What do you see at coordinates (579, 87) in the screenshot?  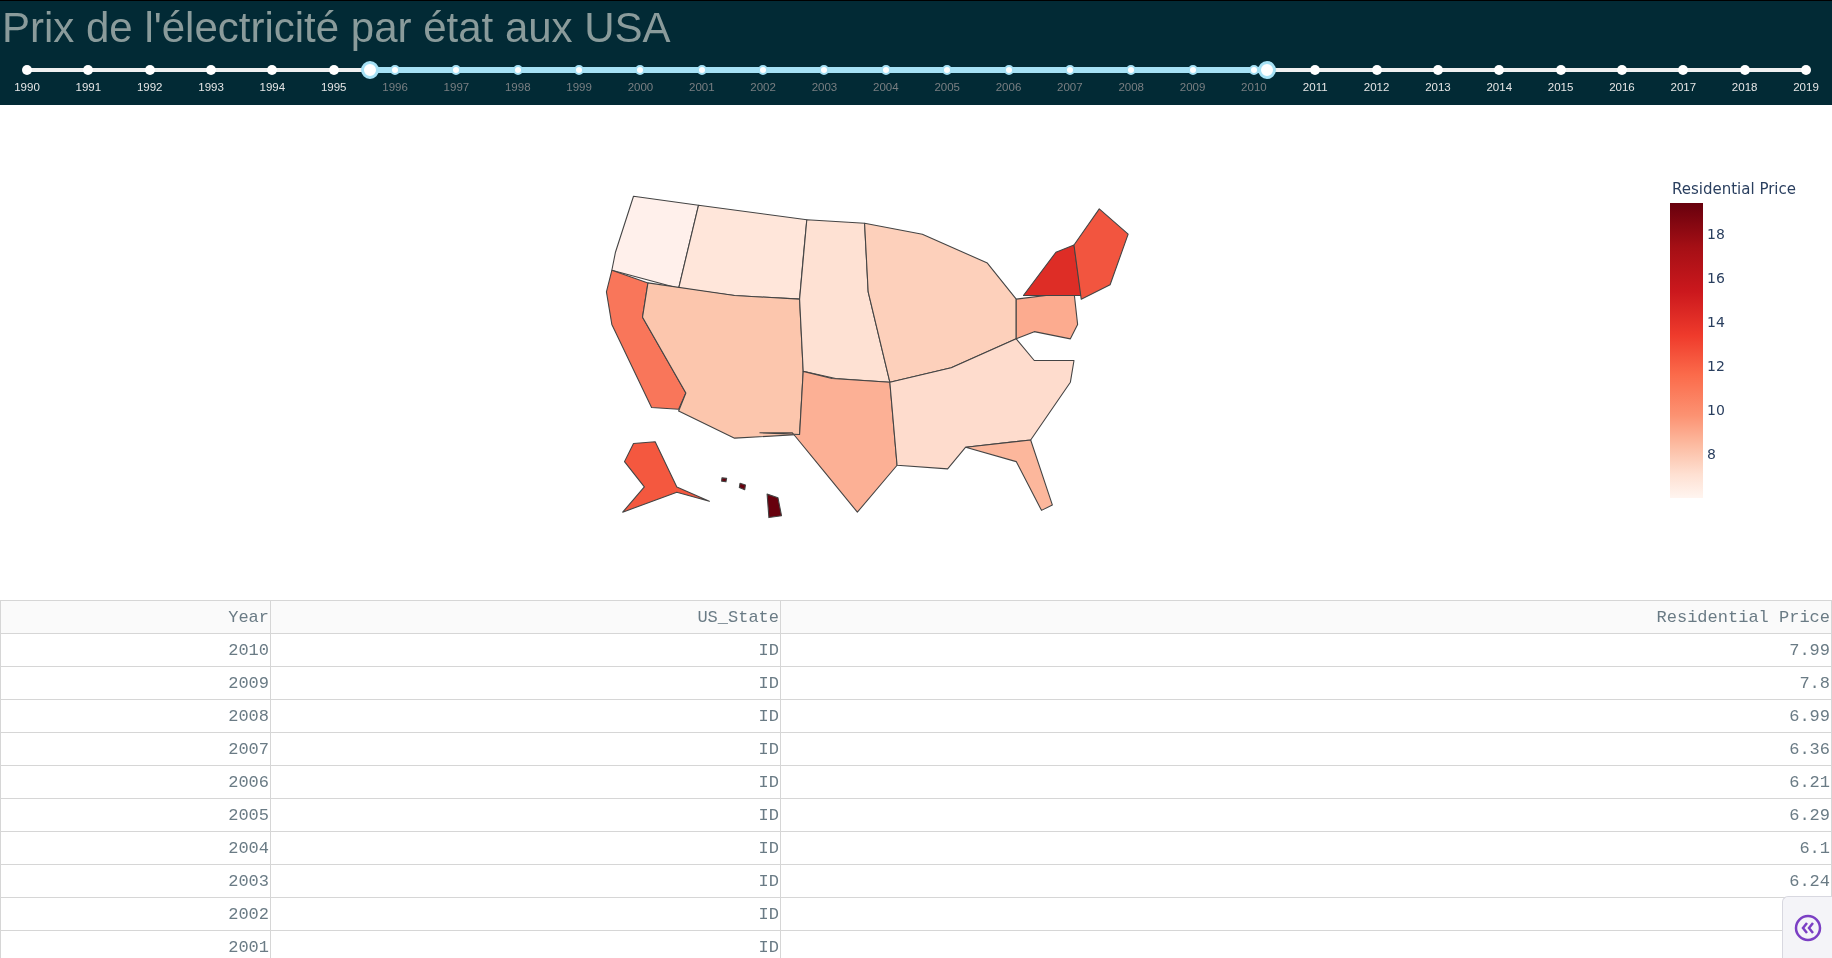 I see `year-label: 1999` at bounding box center [579, 87].